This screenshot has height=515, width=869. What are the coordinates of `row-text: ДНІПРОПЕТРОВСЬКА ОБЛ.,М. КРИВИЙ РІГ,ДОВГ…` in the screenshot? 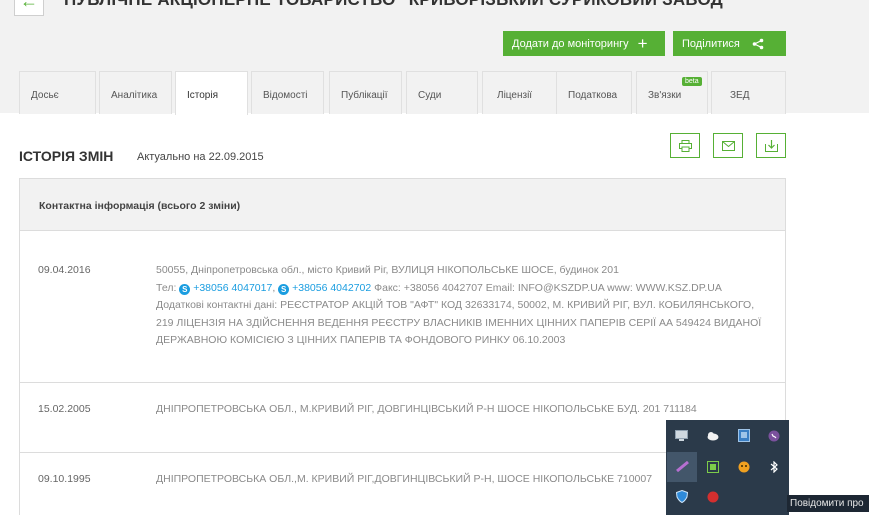 It's located at (404, 479).